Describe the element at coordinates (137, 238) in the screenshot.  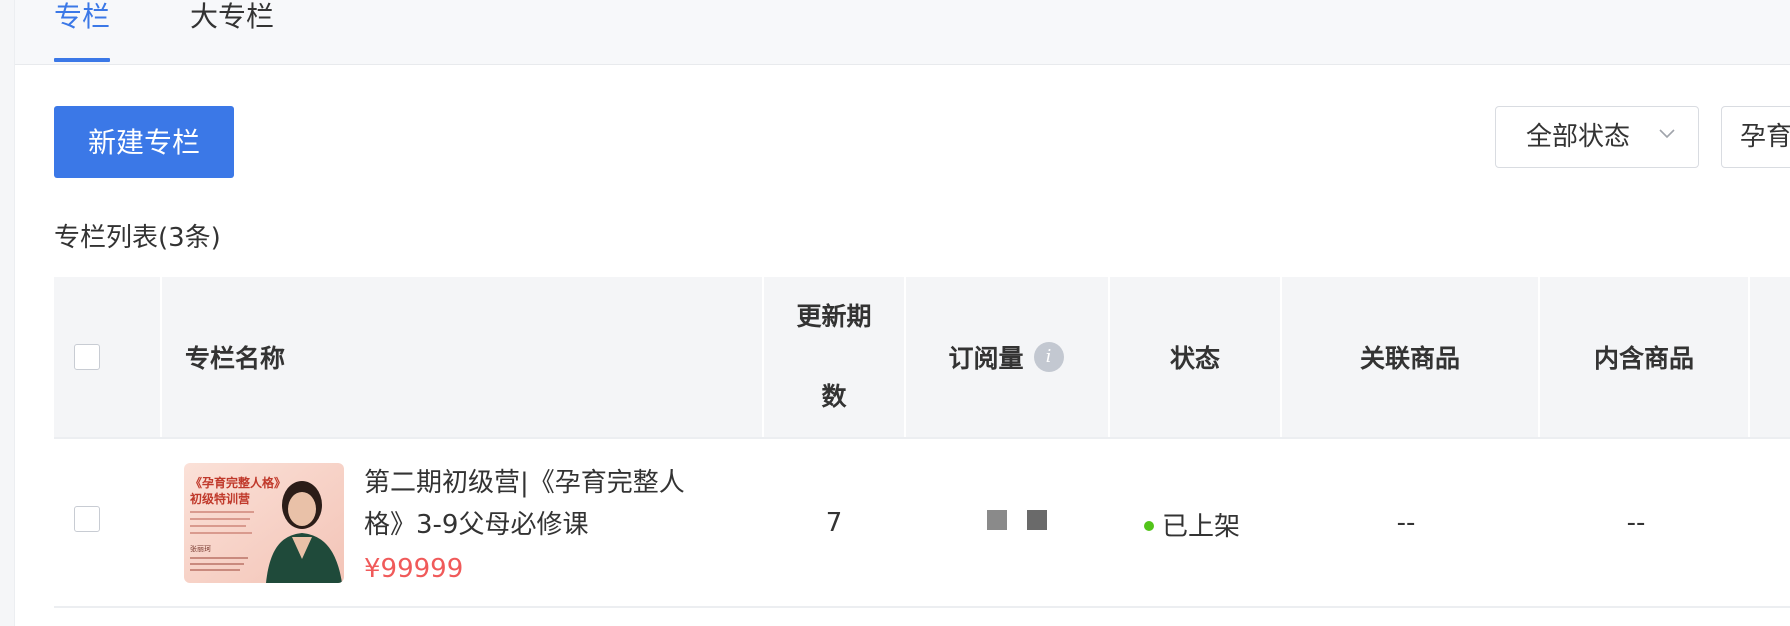
I see `list-title: 专栏列表(3条)` at that location.